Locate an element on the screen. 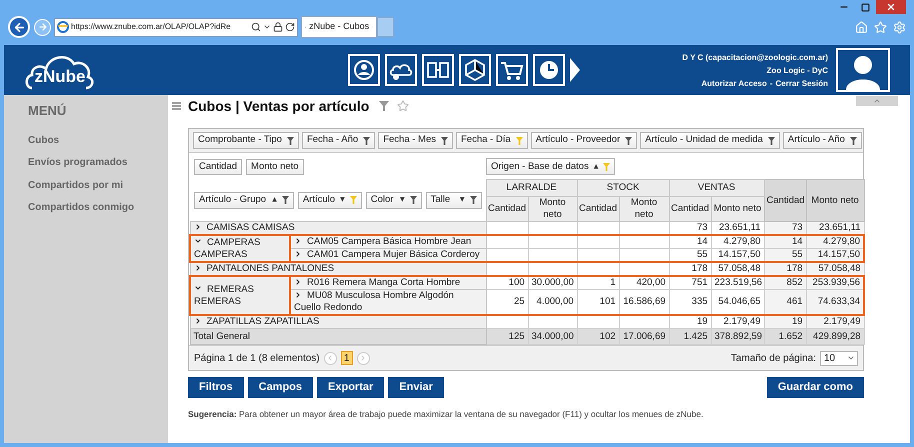  menu-title: MENÚ is located at coordinates (48, 111).